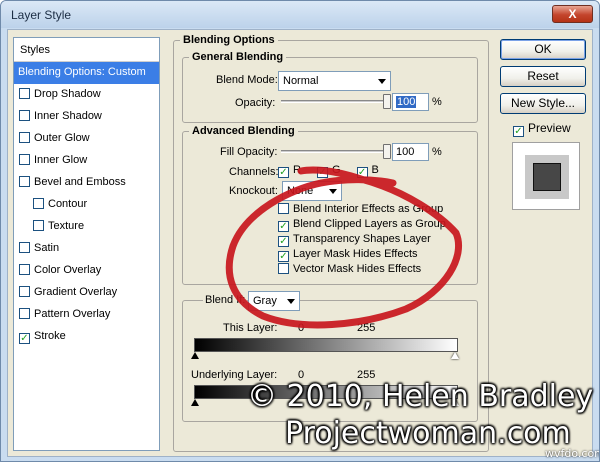 The height and width of the screenshot is (462, 600). What do you see at coordinates (86, 73) in the screenshot?
I see `style-item-blending-options-custom: Blending Options: Custom` at bounding box center [86, 73].